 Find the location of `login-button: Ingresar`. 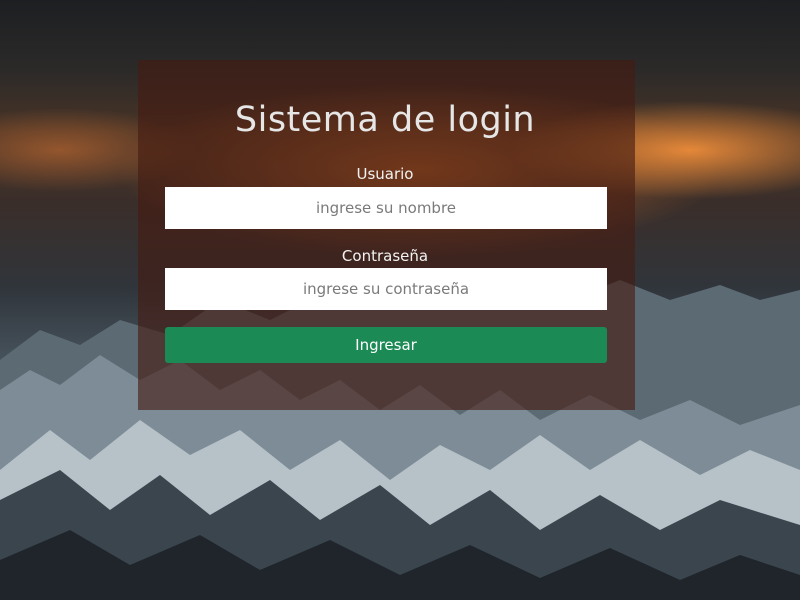

login-button: Ingresar is located at coordinates (386, 345).